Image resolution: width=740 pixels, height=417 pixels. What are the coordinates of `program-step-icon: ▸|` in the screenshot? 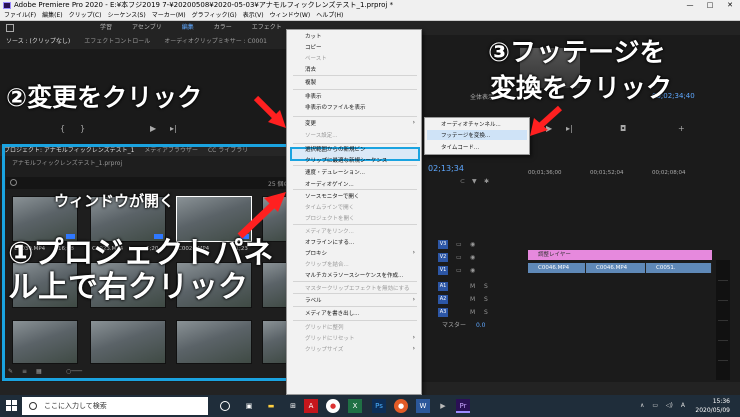 It's located at (569, 128).